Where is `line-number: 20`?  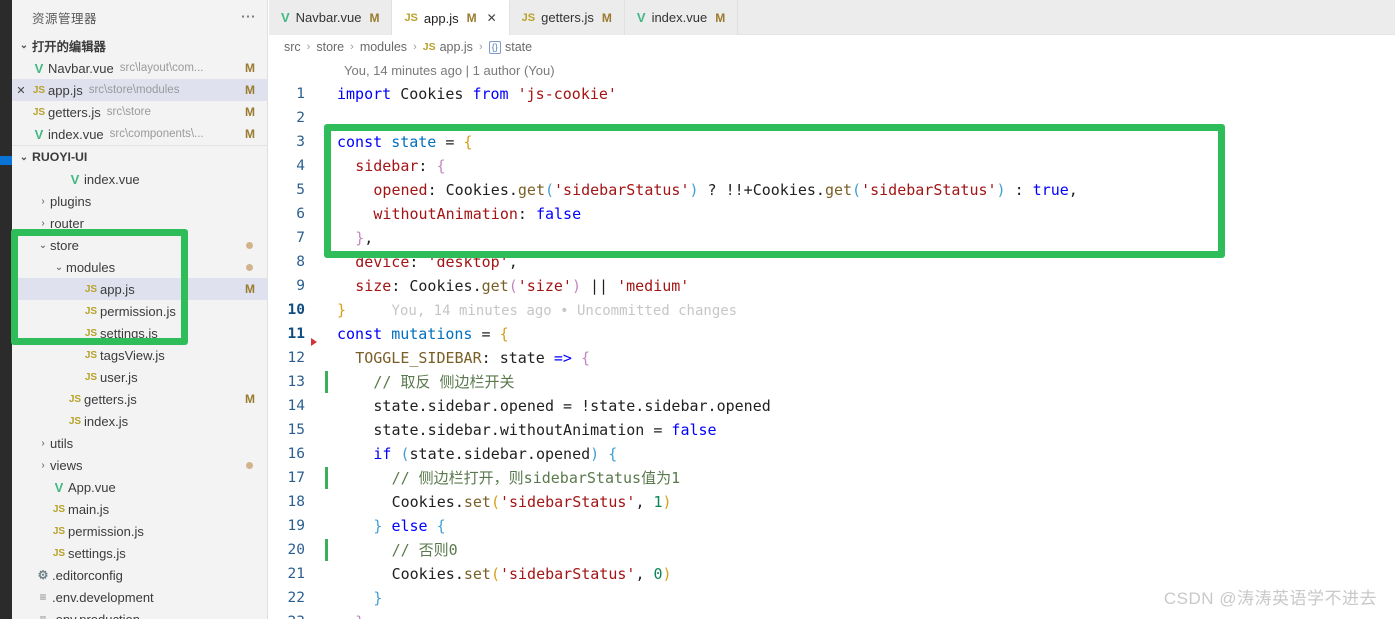 line-number: 20 is located at coordinates (296, 550).